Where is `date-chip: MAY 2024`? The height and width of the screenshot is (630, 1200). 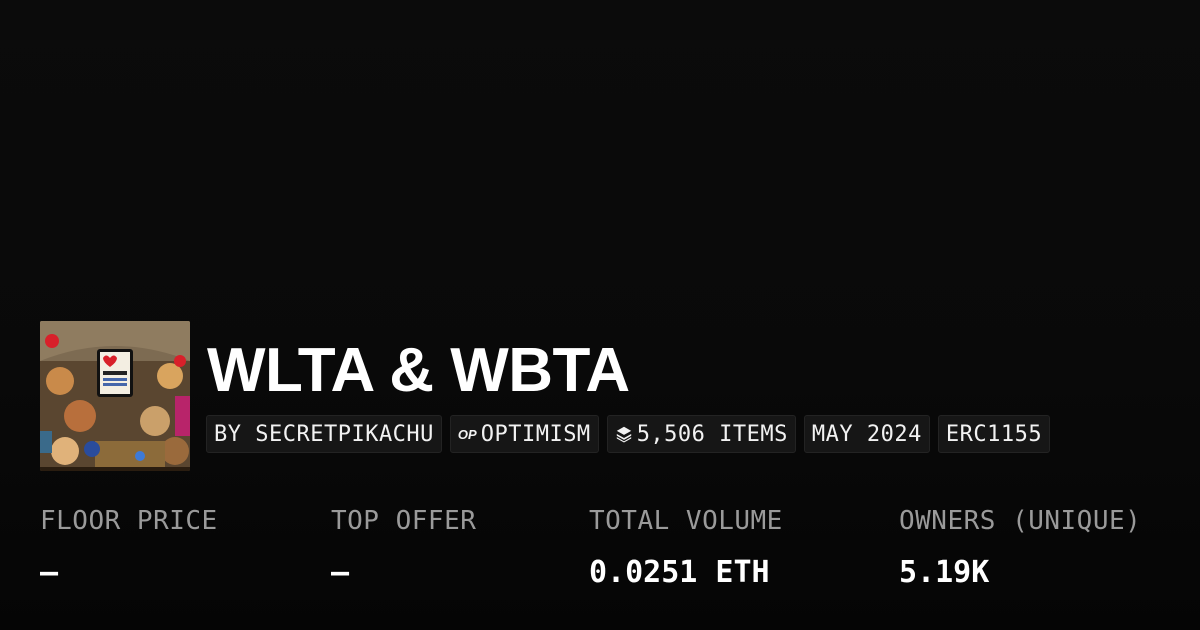
date-chip: MAY 2024 is located at coordinates (866, 434).